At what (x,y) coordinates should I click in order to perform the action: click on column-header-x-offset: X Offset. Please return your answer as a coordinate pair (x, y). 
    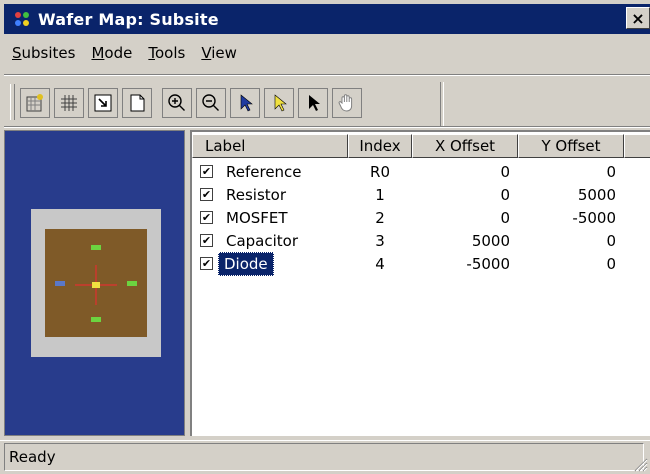
    Looking at the image, I should click on (465, 146).